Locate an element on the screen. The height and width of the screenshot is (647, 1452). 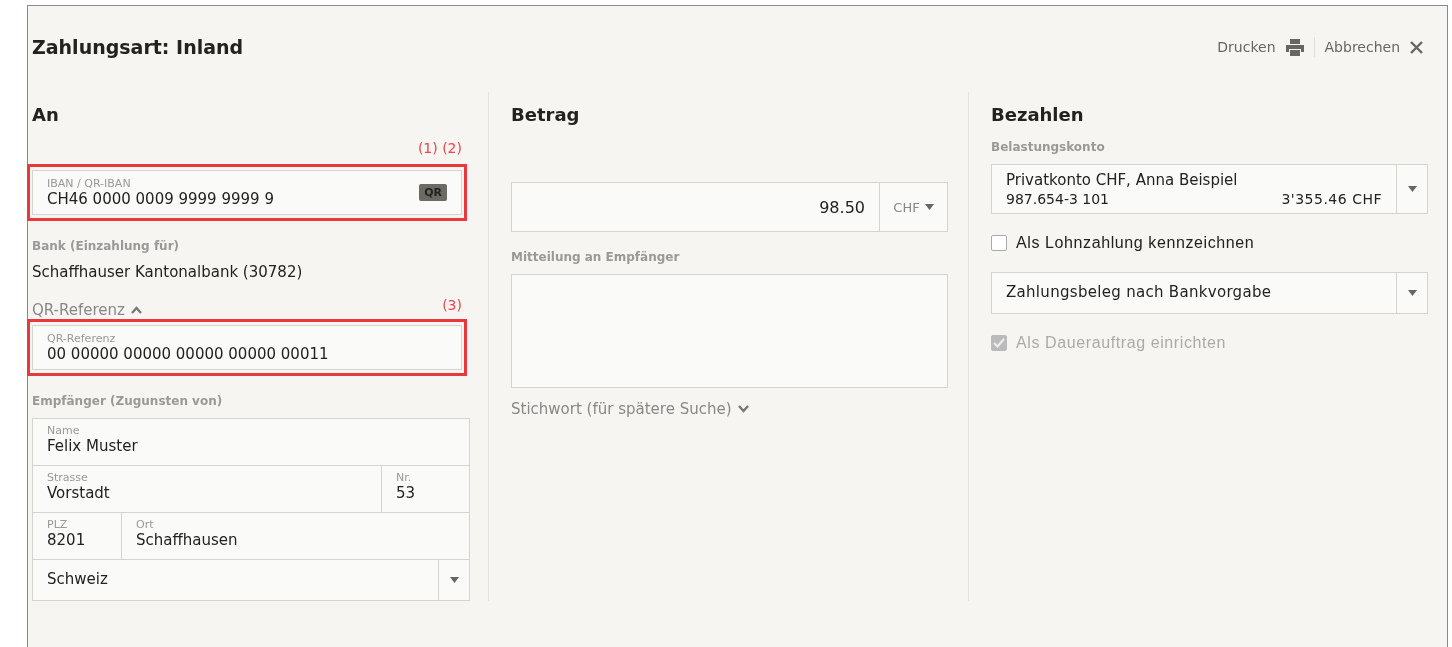
reference-field: QR-Referenz 00 00000 00000 00000 00000 00011 is located at coordinates (247, 347).